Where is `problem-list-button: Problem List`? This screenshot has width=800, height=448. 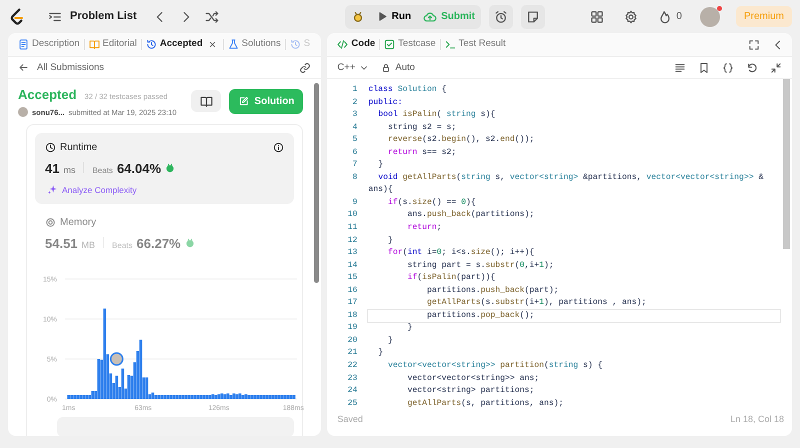
problem-list-button: Problem List is located at coordinates (92, 17).